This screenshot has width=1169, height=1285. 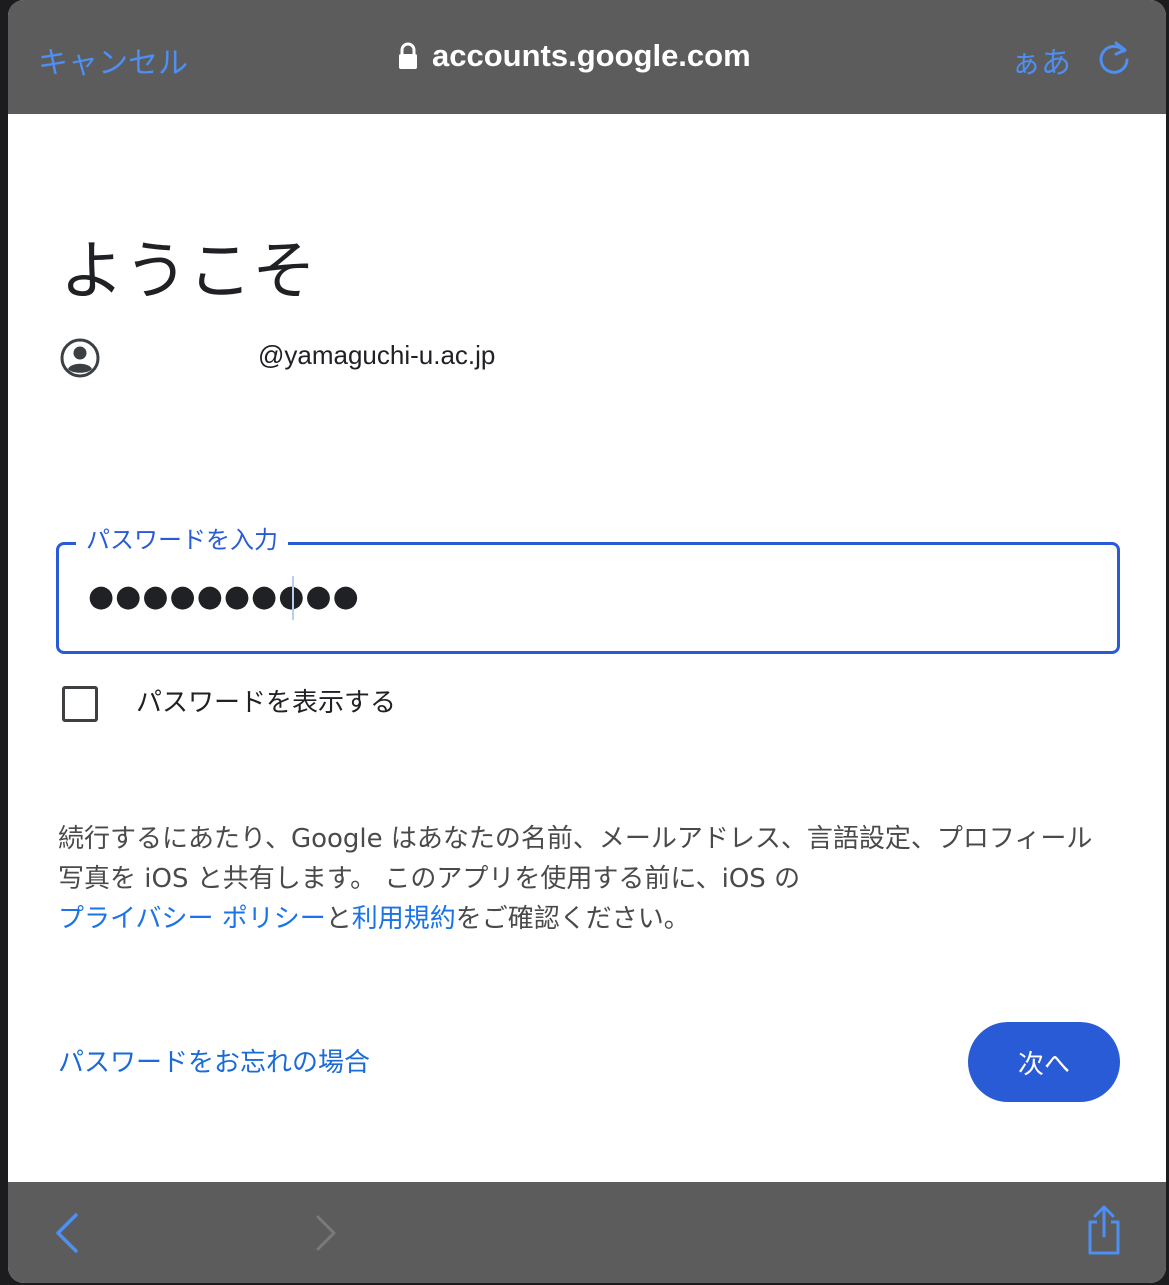 I want to click on text-size-button: ぁあ, so click(x=1041, y=60).